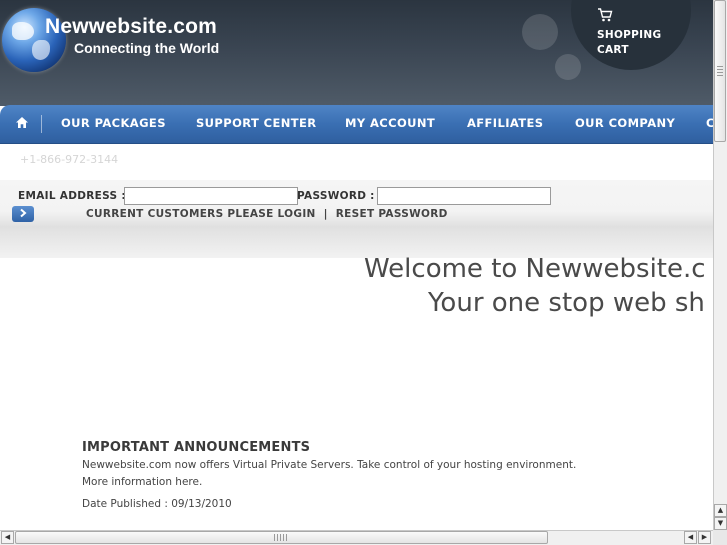 The image size is (727, 545). Describe the element at coordinates (605, 17) in the screenshot. I see `shopping-cart-icon` at that location.